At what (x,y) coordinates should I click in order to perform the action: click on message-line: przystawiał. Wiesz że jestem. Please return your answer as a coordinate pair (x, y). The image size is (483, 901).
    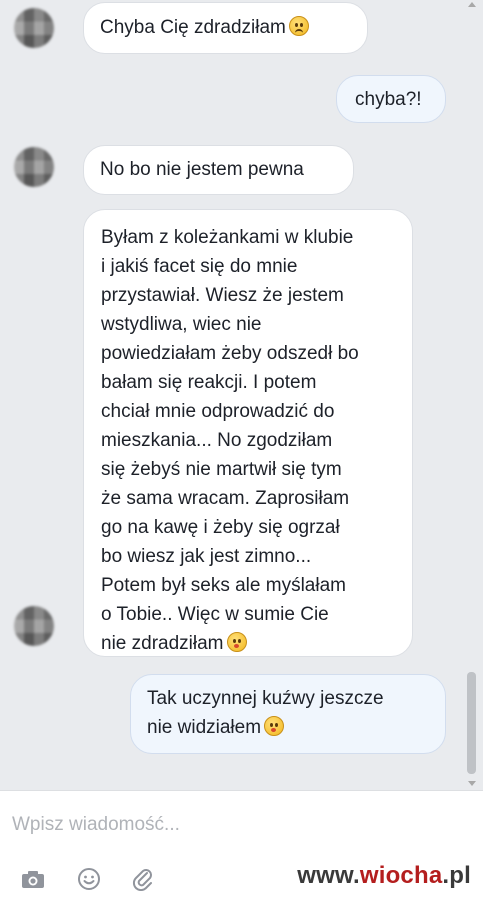
    Looking at the image, I should click on (222, 295).